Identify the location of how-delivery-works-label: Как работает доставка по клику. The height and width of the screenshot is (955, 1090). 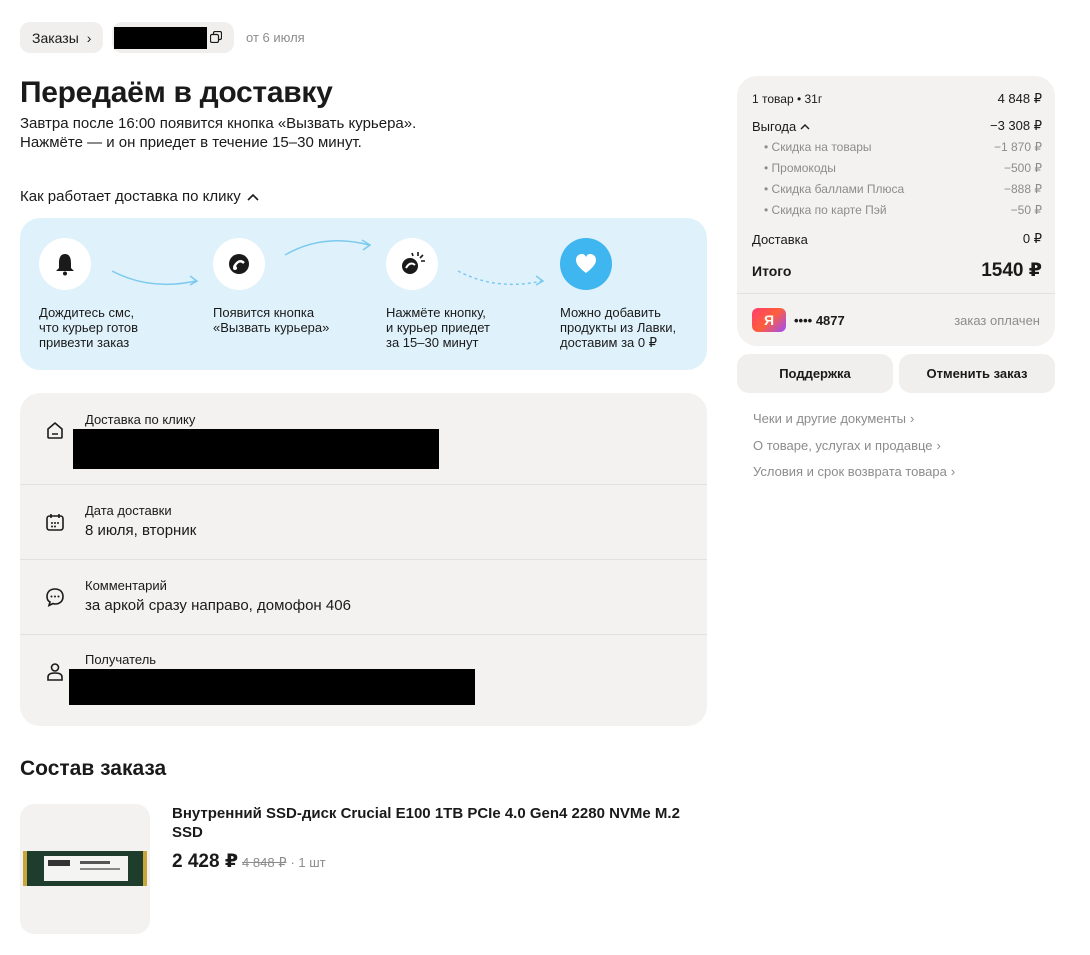
(130, 196).